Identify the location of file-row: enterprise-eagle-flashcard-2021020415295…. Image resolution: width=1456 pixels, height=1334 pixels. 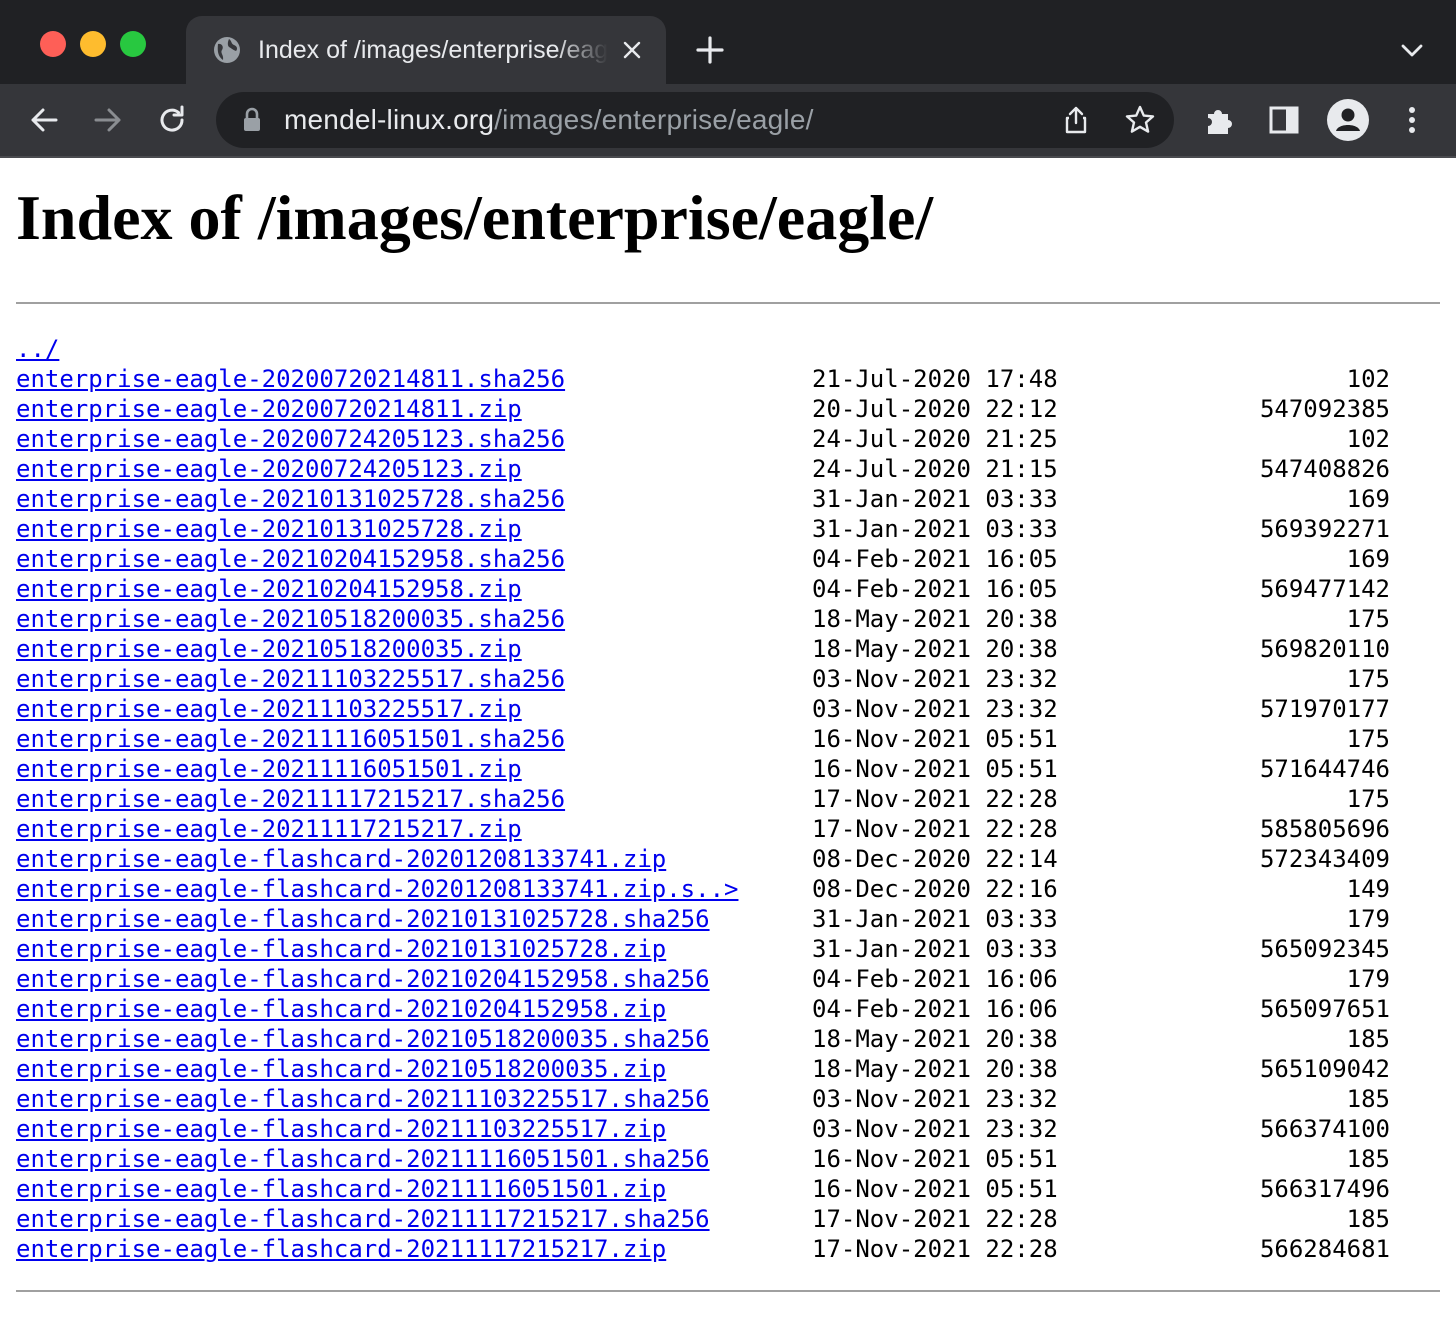
(728, 979).